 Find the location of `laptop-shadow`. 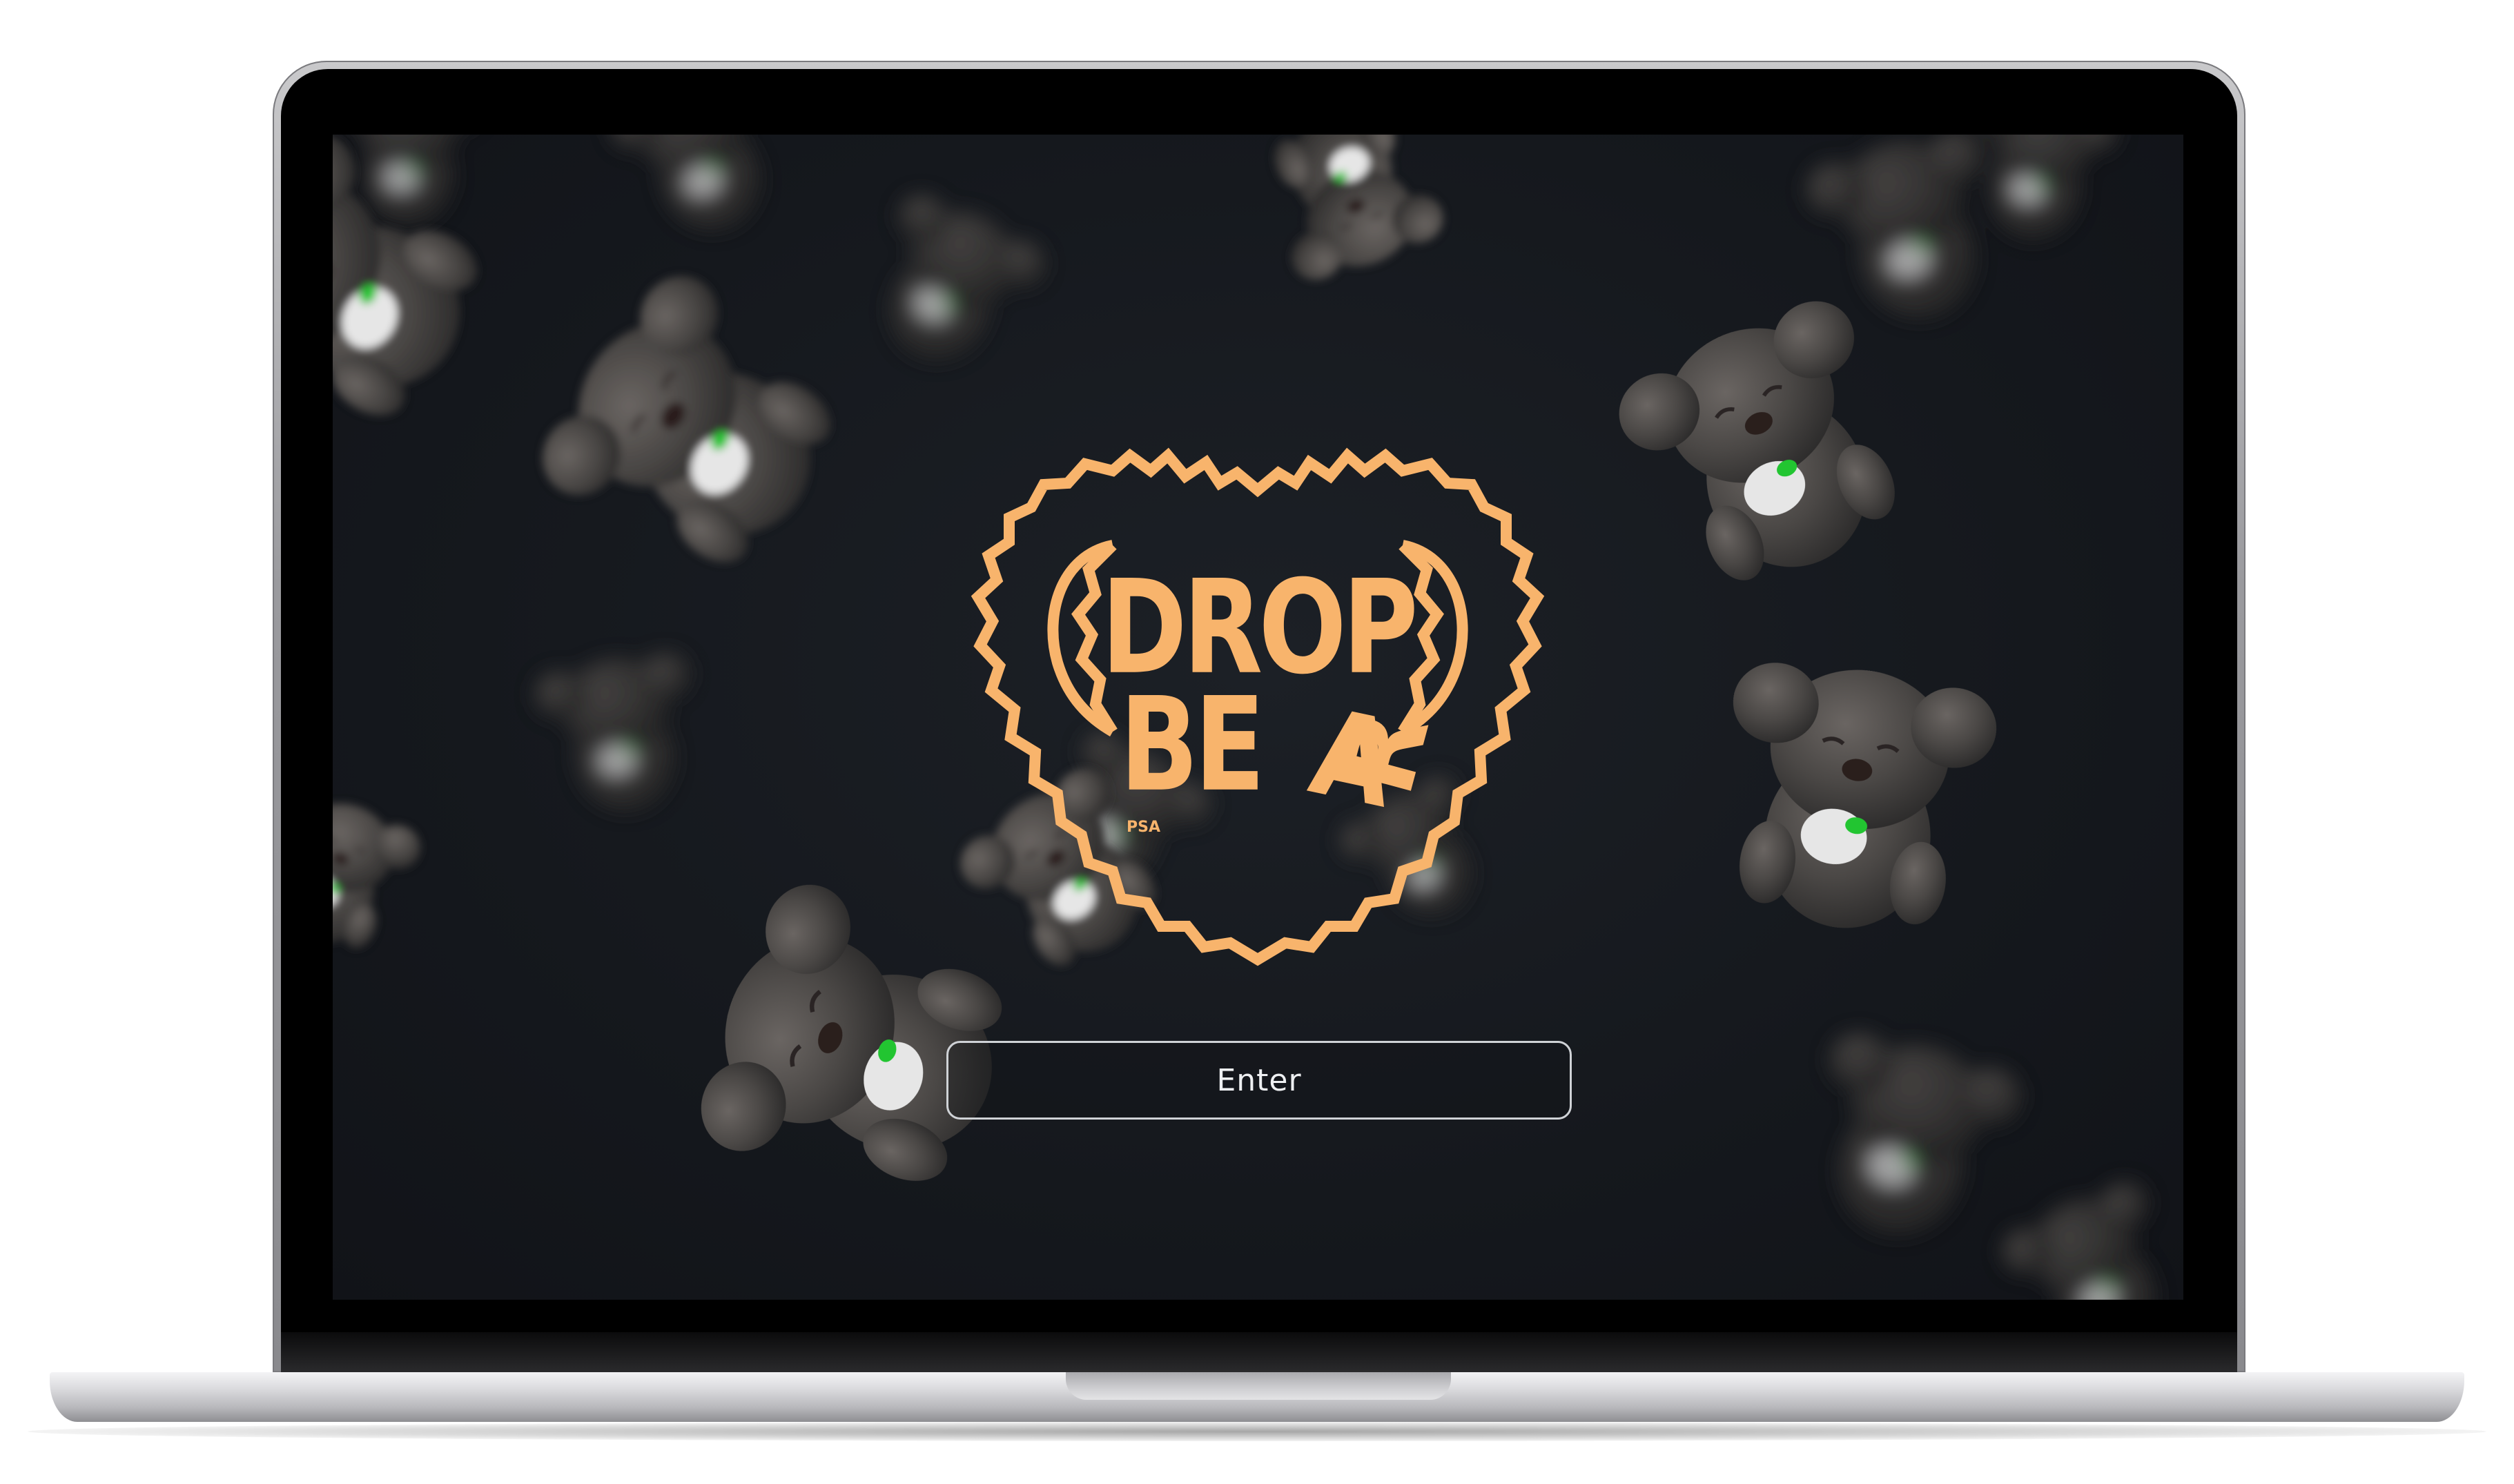

laptop-shadow is located at coordinates (1257, 1432).